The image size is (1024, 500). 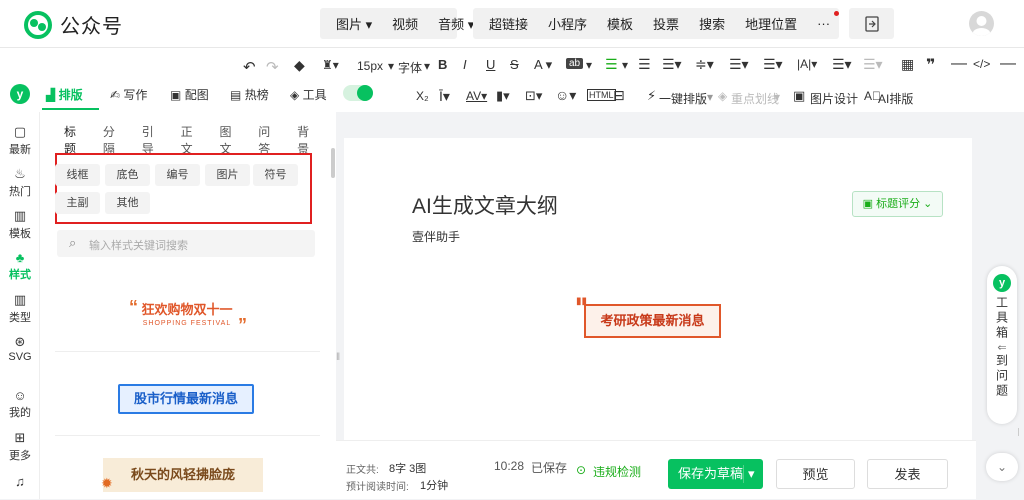 I want to click on strikethrough-icon: S, so click(x=514, y=64).